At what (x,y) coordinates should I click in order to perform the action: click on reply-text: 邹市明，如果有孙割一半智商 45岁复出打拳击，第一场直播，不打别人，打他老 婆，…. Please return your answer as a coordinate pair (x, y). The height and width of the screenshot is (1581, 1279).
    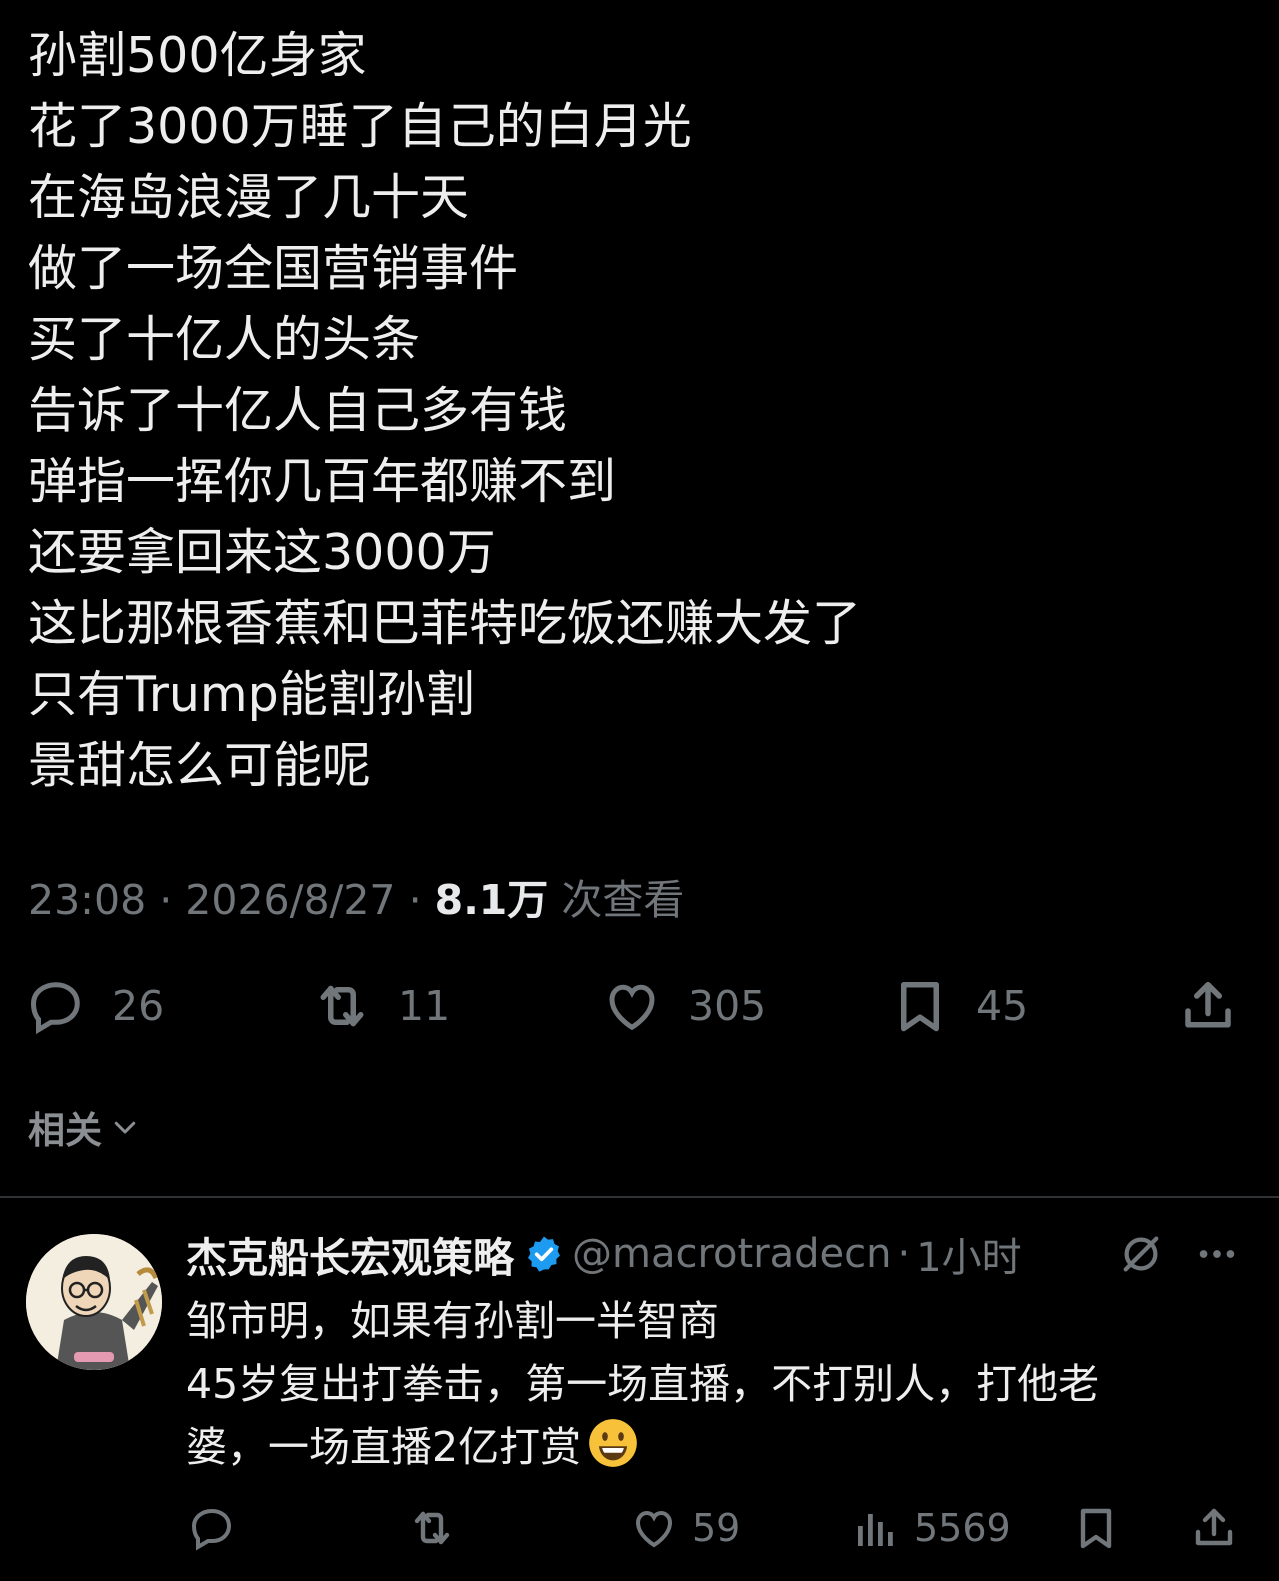
    Looking at the image, I should click on (716, 1384).